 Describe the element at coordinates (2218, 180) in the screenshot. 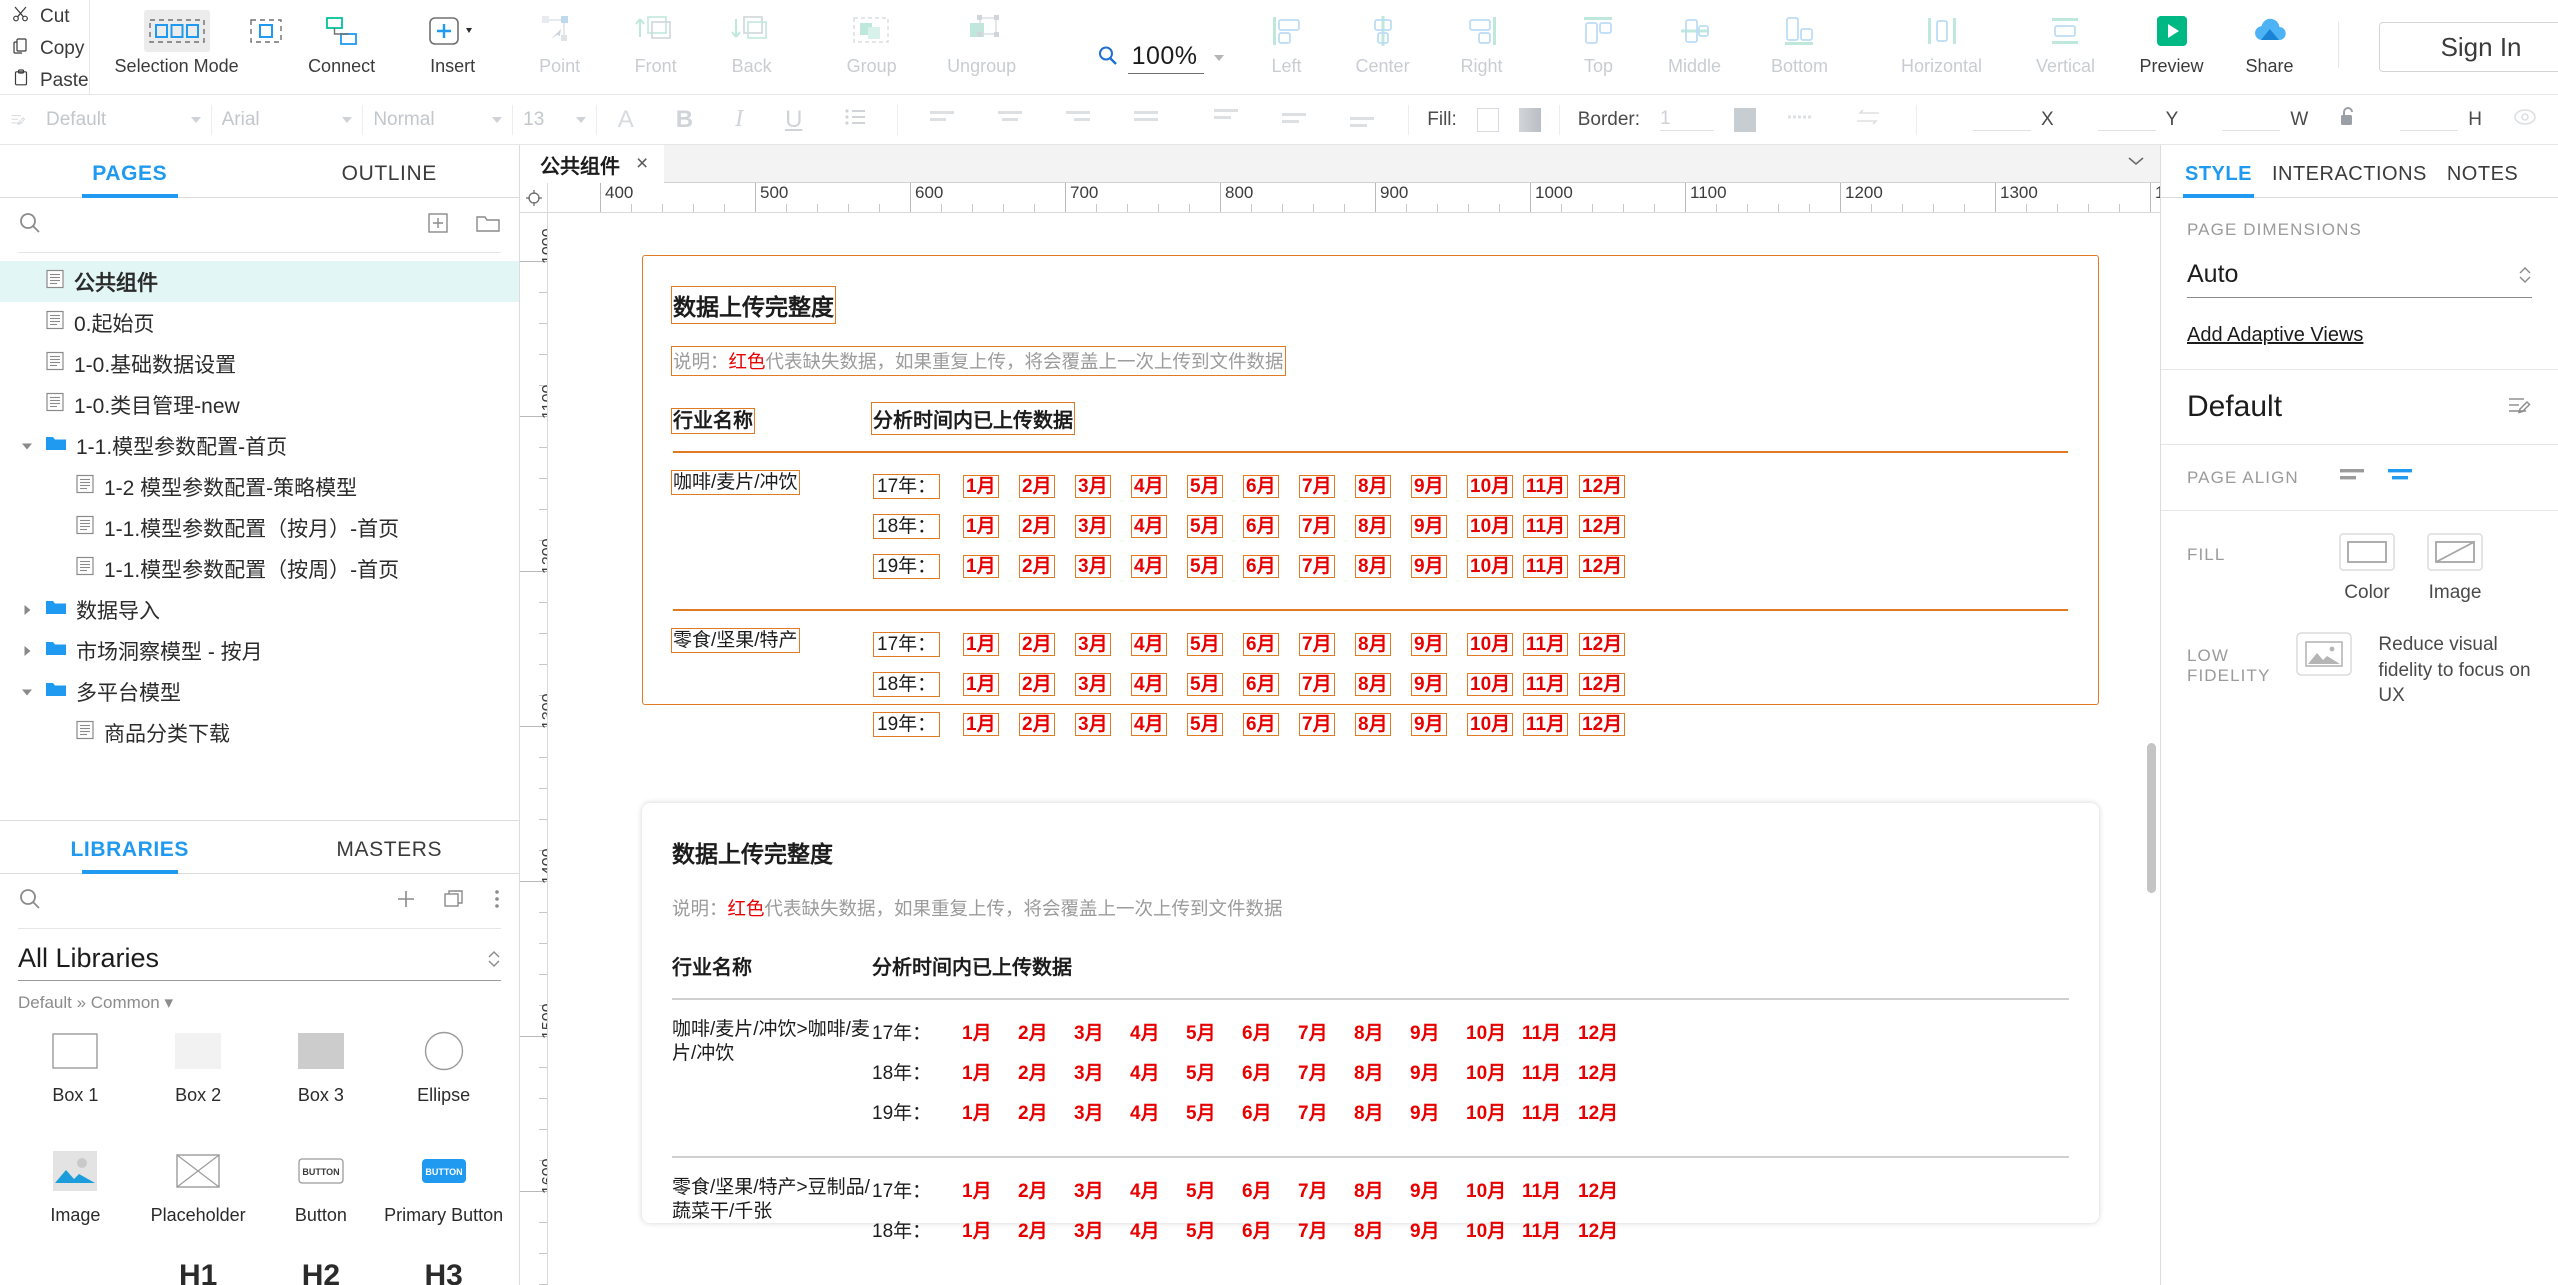

I see `tab-style: STYLE` at that location.